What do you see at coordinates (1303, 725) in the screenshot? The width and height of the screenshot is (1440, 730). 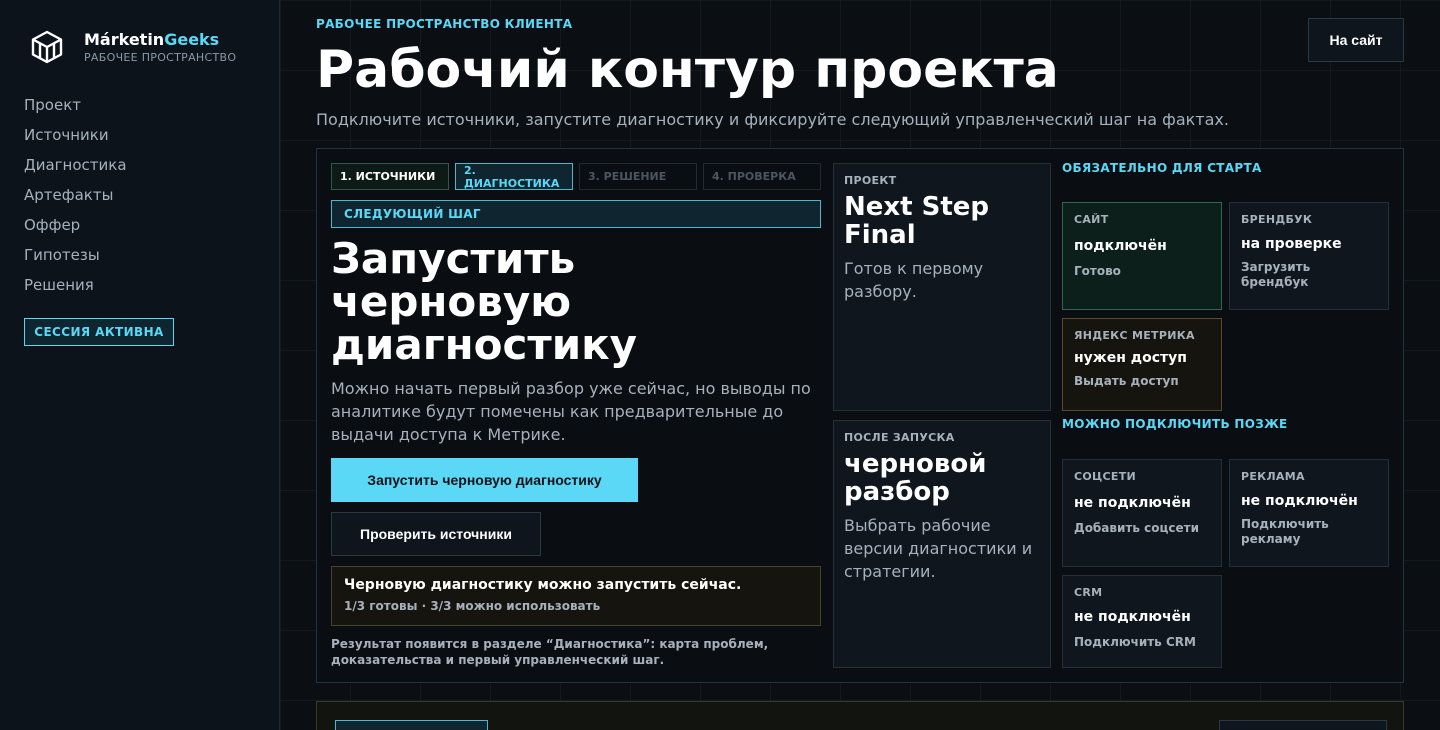 I see `section-action-button` at bounding box center [1303, 725].